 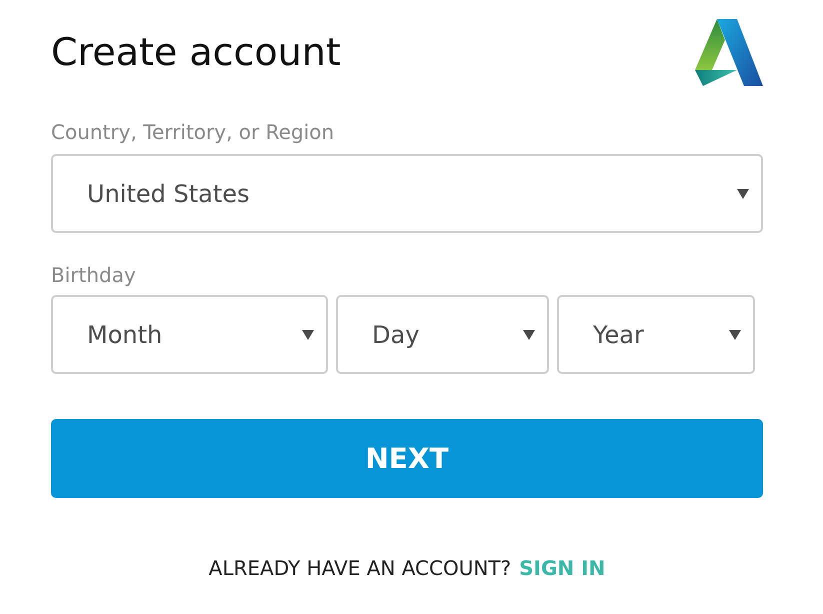 What do you see at coordinates (189, 334) in the screenshot?
I see `date-select: Month` at bounding box center [189, 334].